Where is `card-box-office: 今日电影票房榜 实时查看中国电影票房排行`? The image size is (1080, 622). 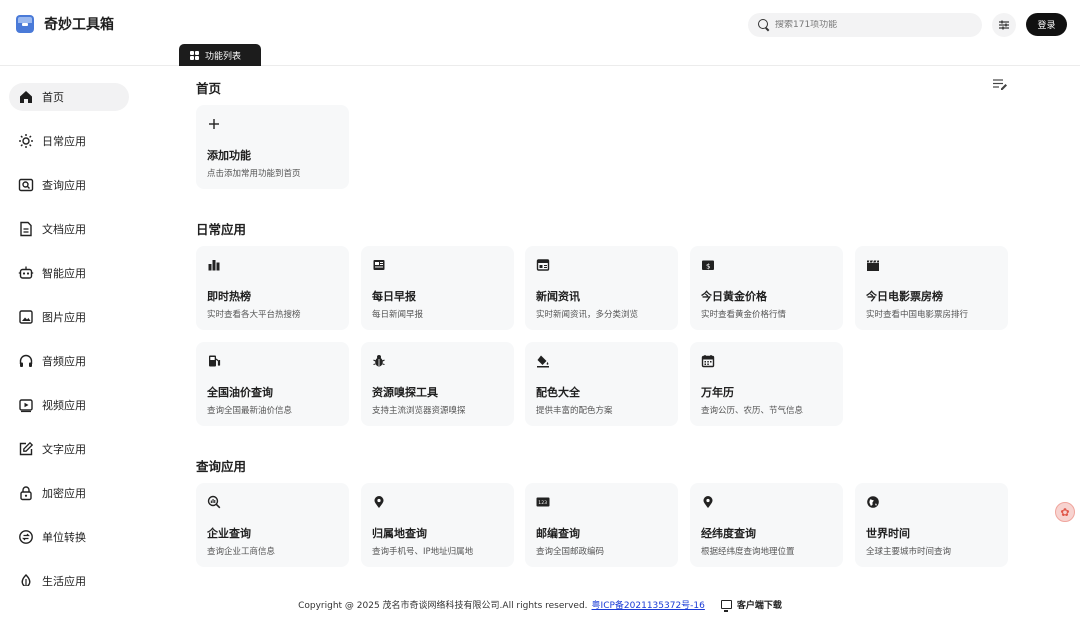 card-box-office: 今日电影票房榜 实时查看中国电影票房排行 is located at coordinates (931, 288).